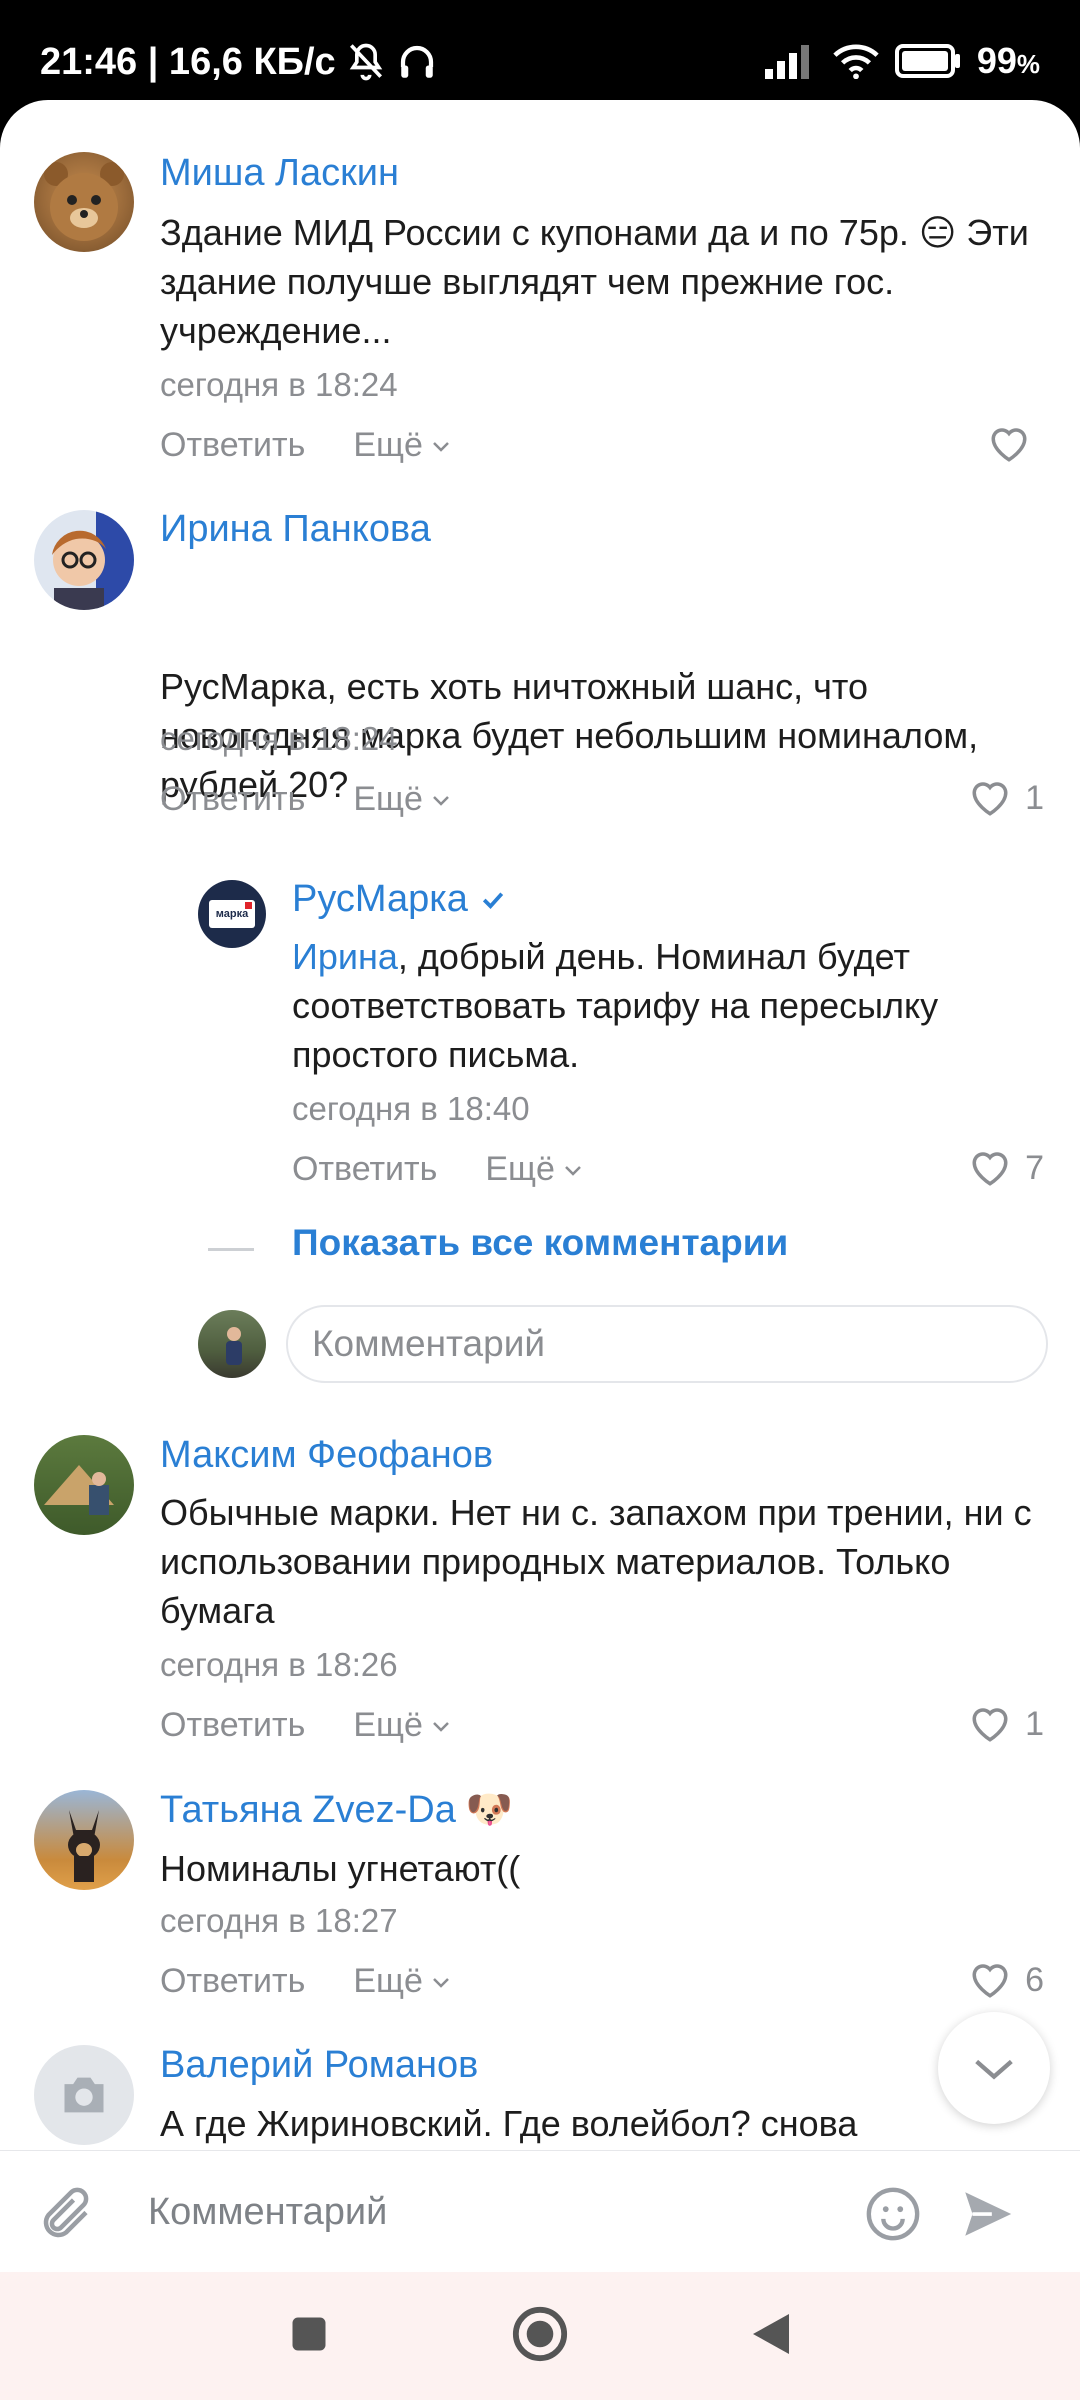  I want to click on comment-author: РусМарка, so click(400, 899).